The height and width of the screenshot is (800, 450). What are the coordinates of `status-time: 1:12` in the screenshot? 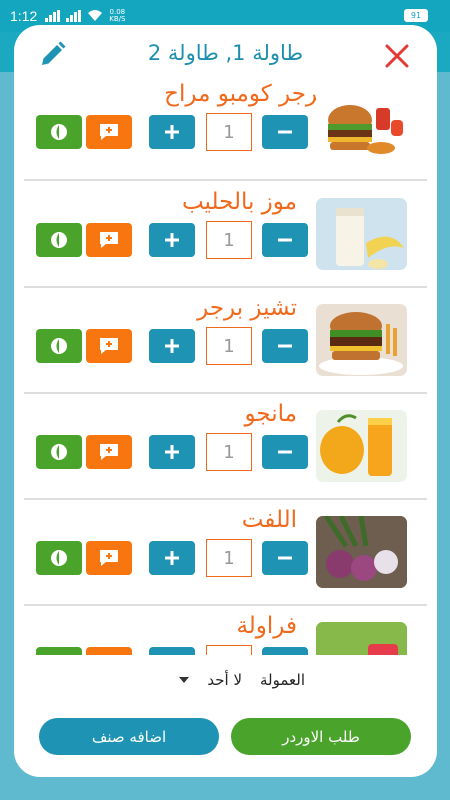 It's located at (24, 16).